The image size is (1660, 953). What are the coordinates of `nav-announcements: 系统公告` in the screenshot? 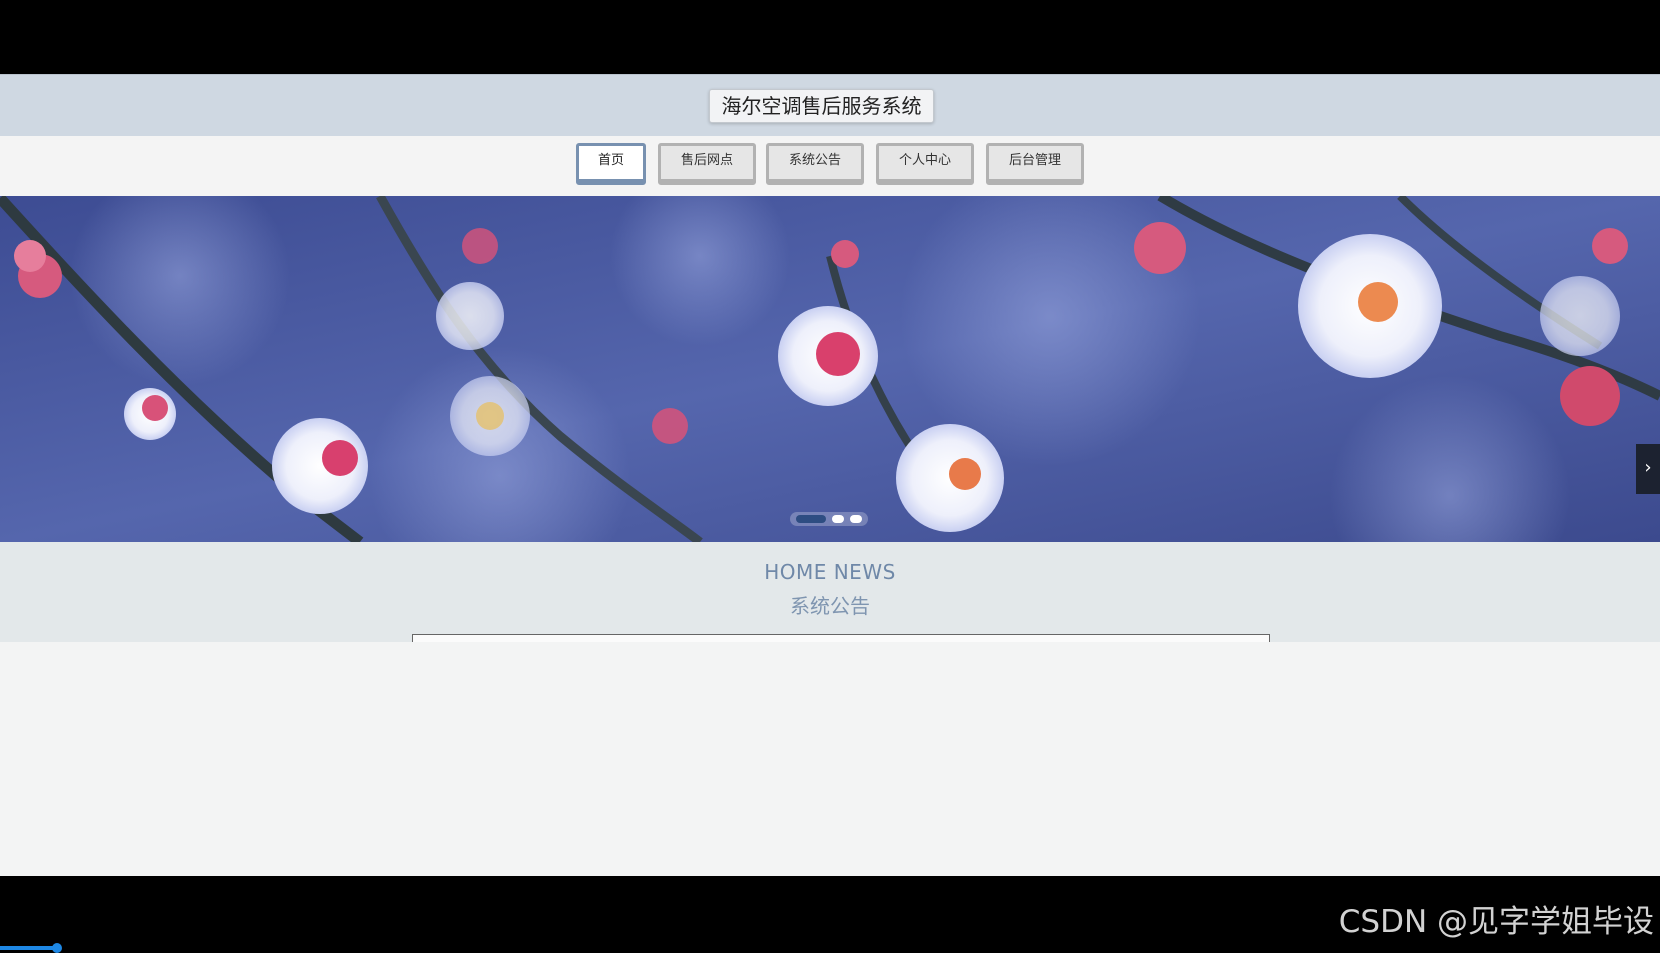 It's located at (815, 164).